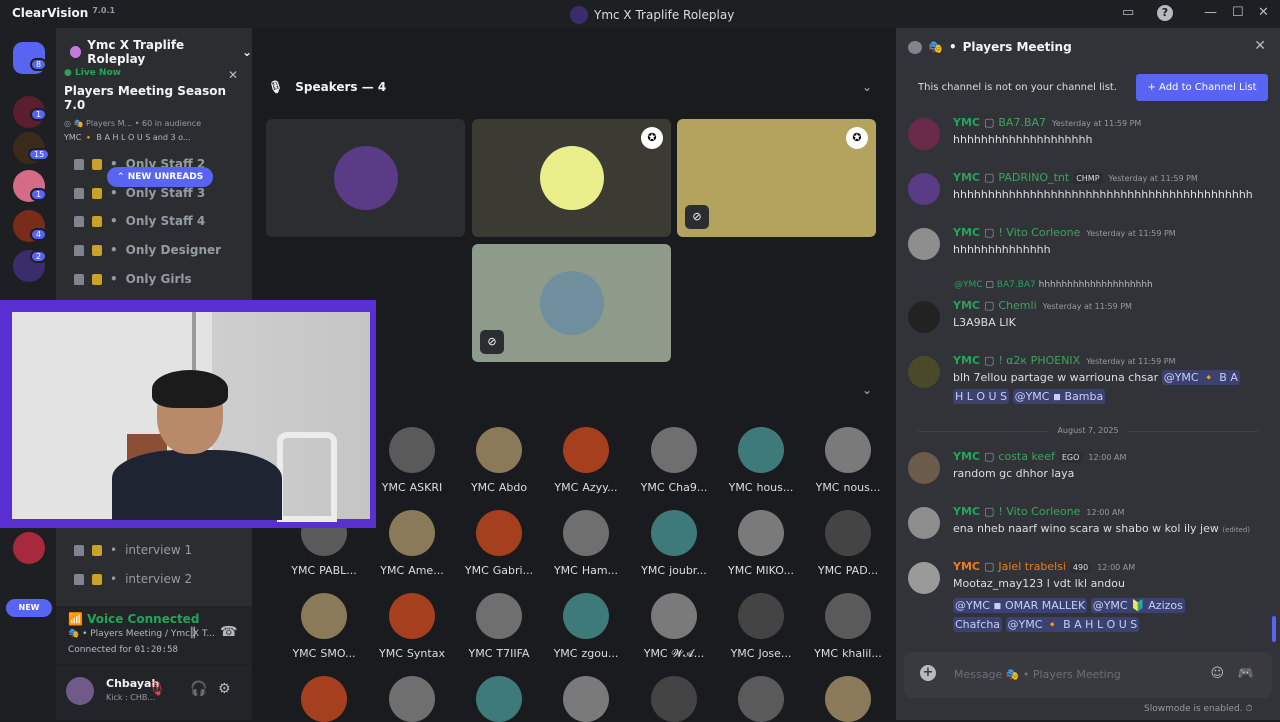  I want to click on mention: H L O U S, so click(981, 396).